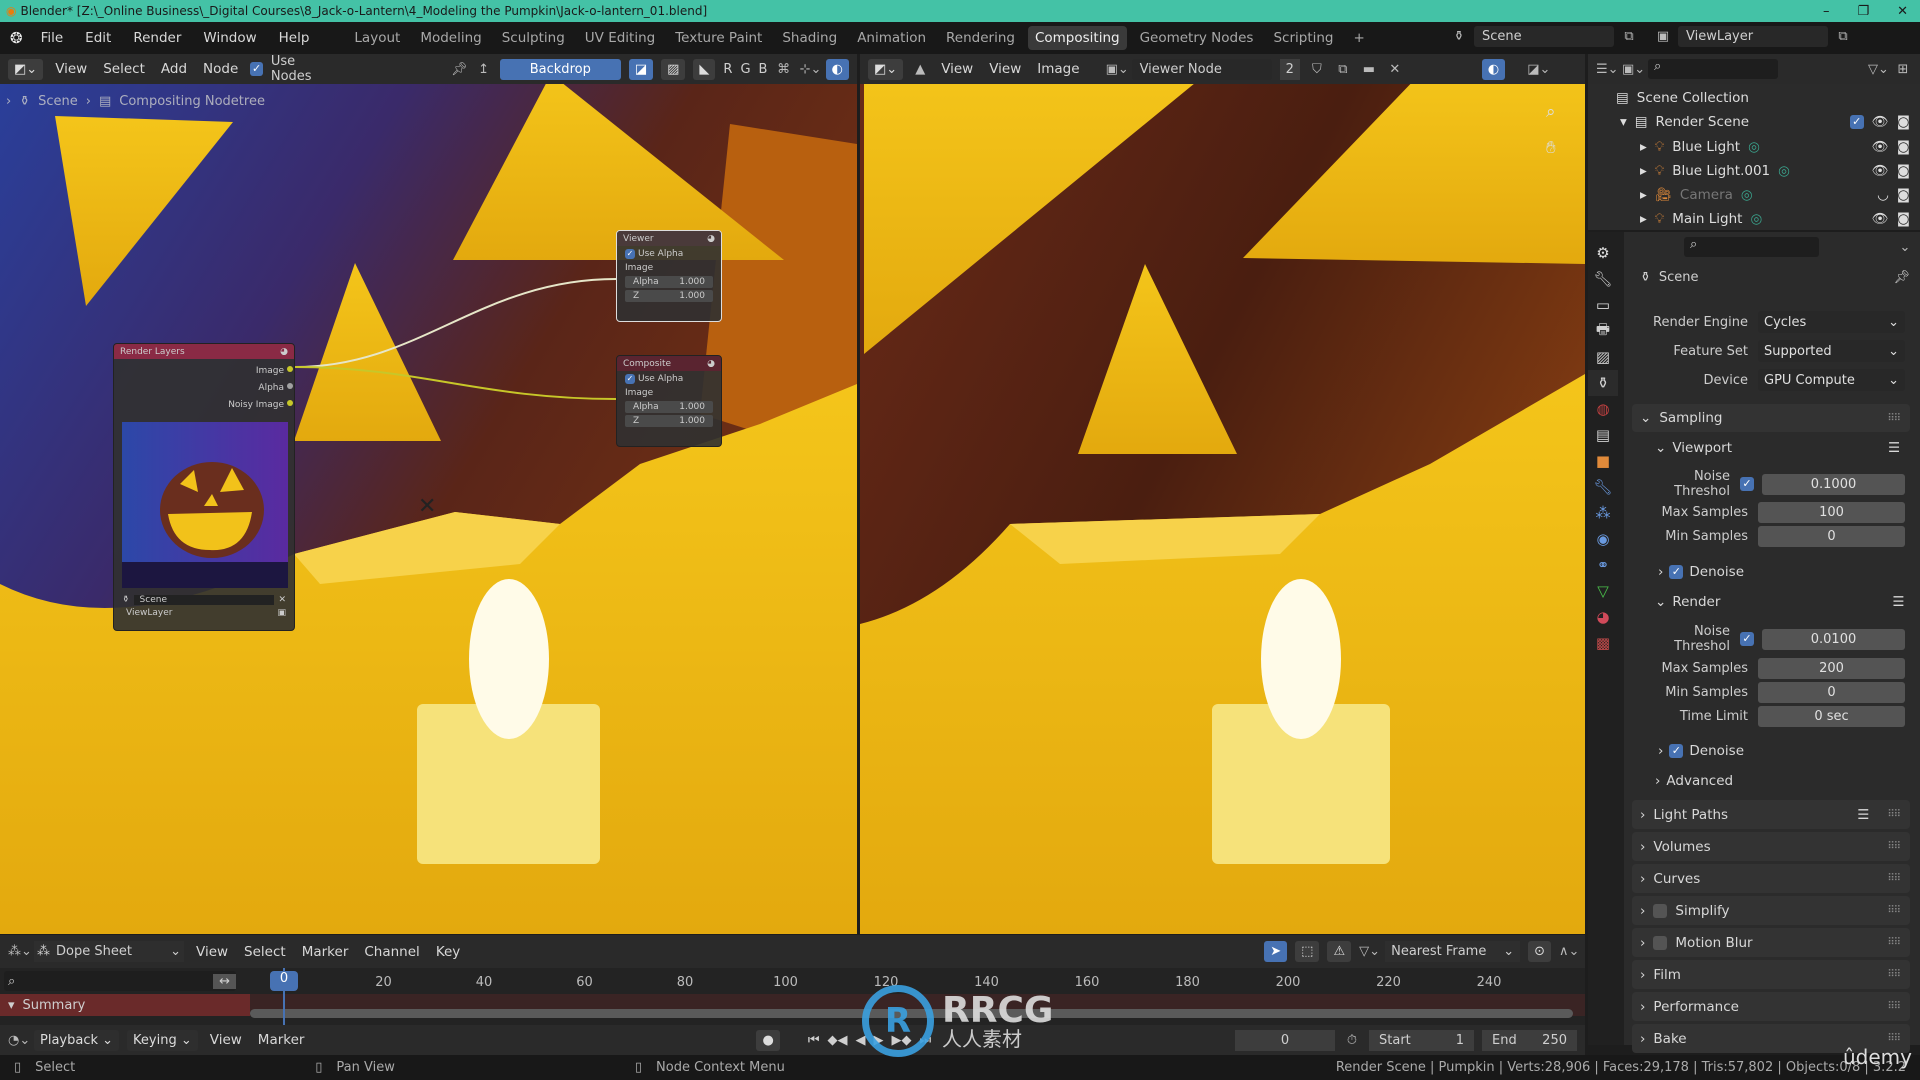 This screenshot has width=1920, height=1080. What do you see at coordinates (1682, 98) in the screenshot?
I see `outliner-scene-collection: ▤ Scene Collection` at bounding box center [1682, 98].